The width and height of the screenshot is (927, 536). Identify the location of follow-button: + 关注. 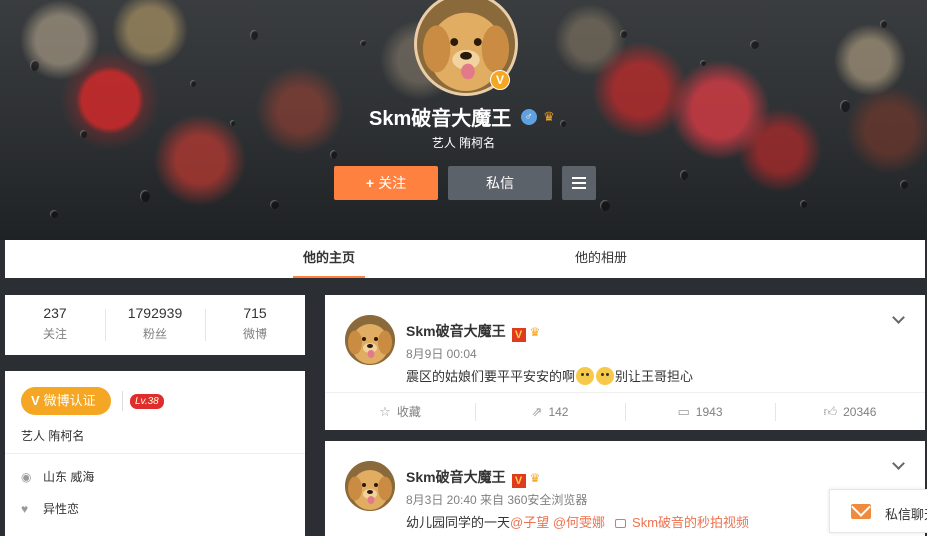
(386, 183).